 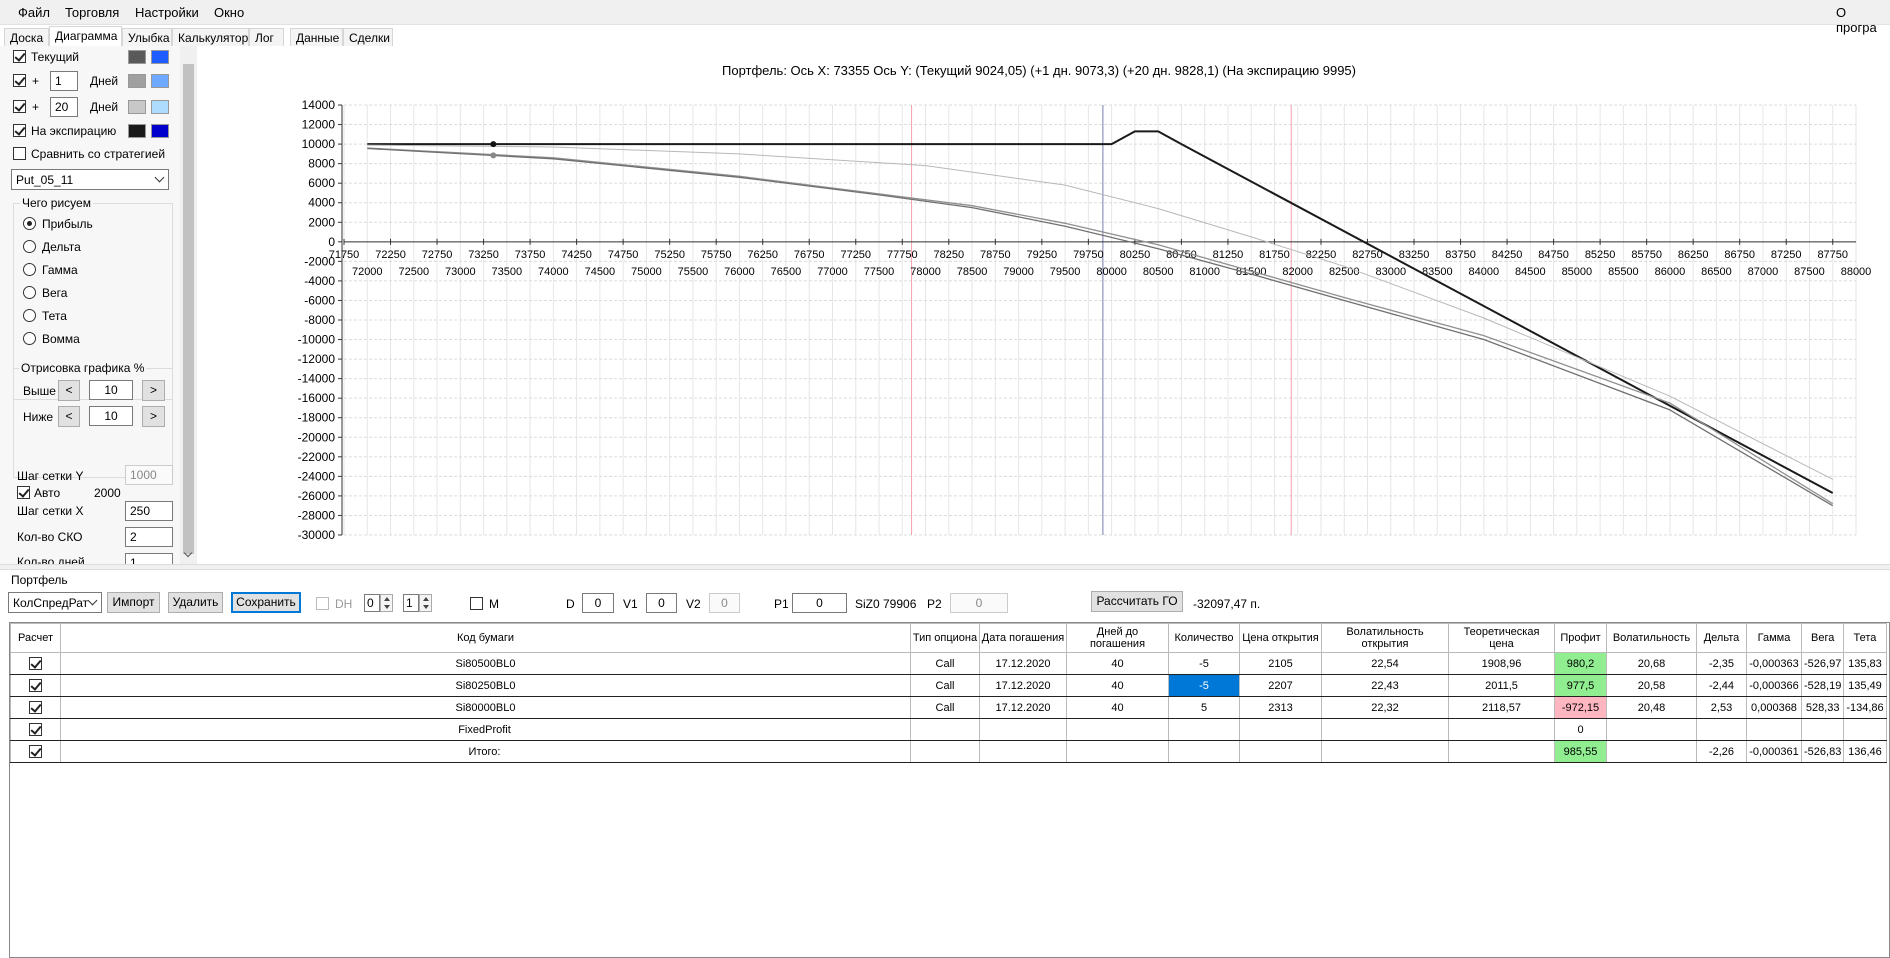 What do you see at coordinates (1651, 638) in the screenshot?
I see `col-vol: Волатильность` at bounding box center [1651, 638].